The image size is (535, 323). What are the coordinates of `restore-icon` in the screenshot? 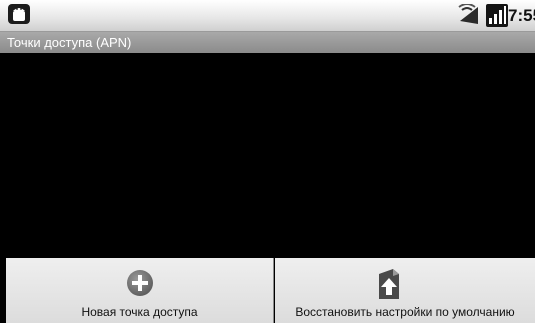 It's located at (389, 284).